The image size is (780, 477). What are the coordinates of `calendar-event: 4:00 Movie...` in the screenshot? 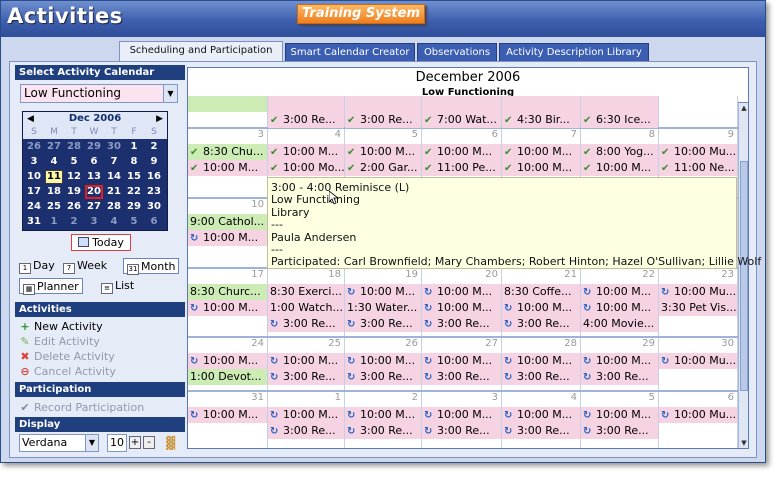 It's located at (619, 324).